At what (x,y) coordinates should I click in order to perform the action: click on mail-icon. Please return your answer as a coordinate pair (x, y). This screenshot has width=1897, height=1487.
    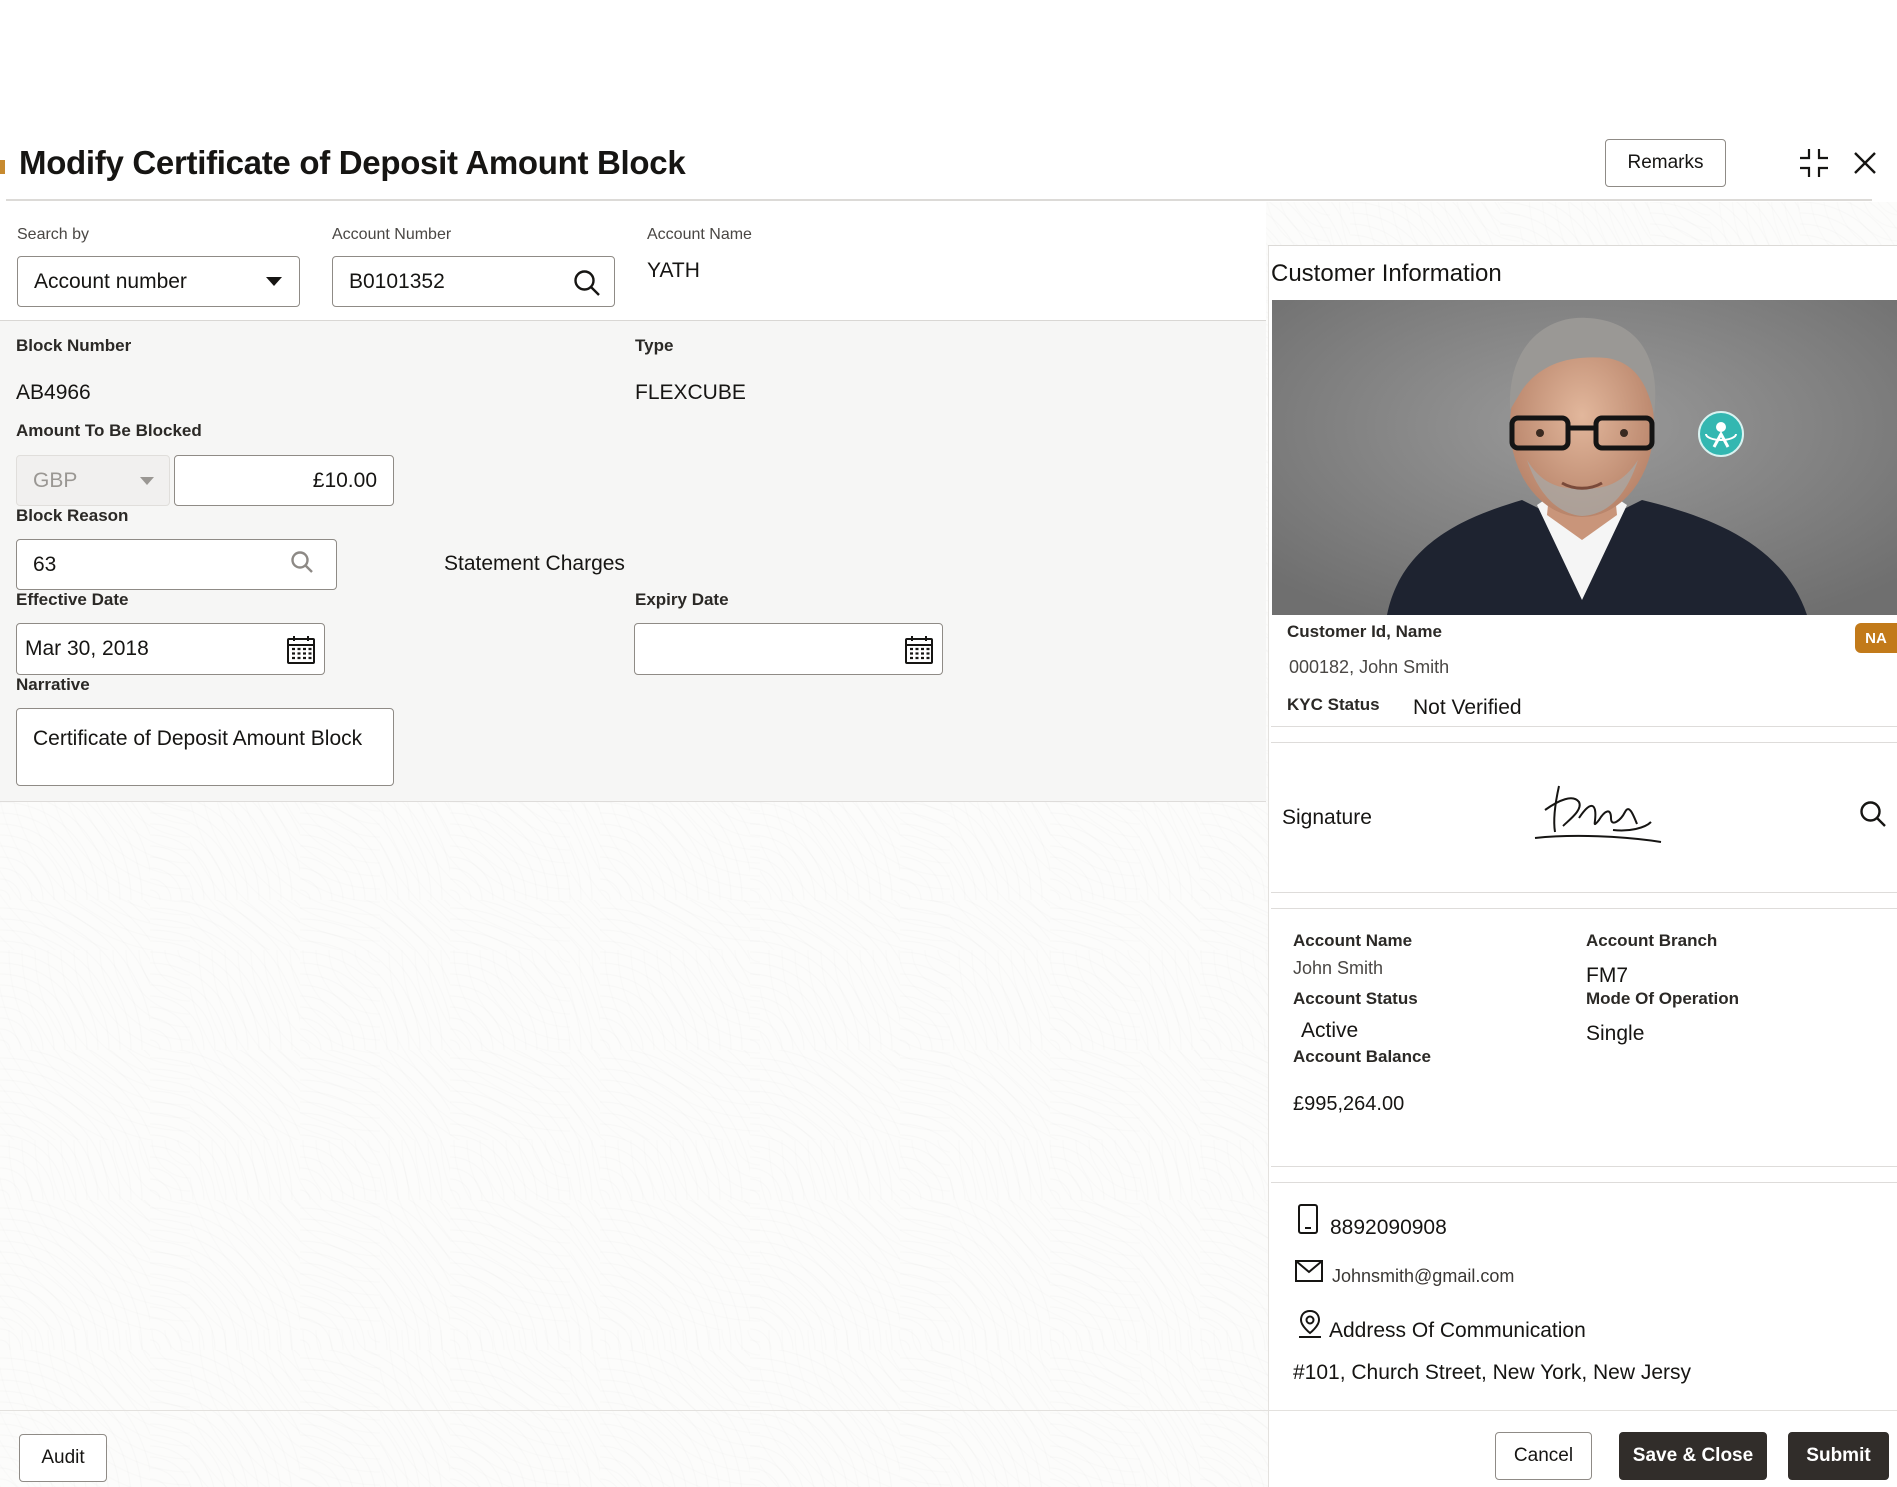
    Looking at the image, I should click on (1309, 1273).